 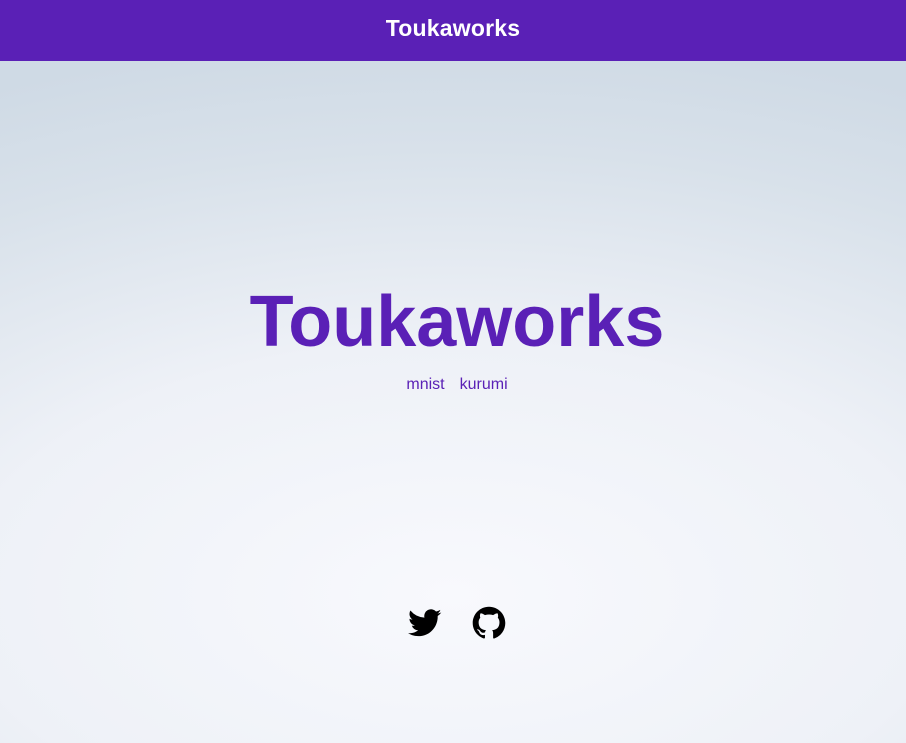 I want to click on twitter-link, so click(x=425, y=623).